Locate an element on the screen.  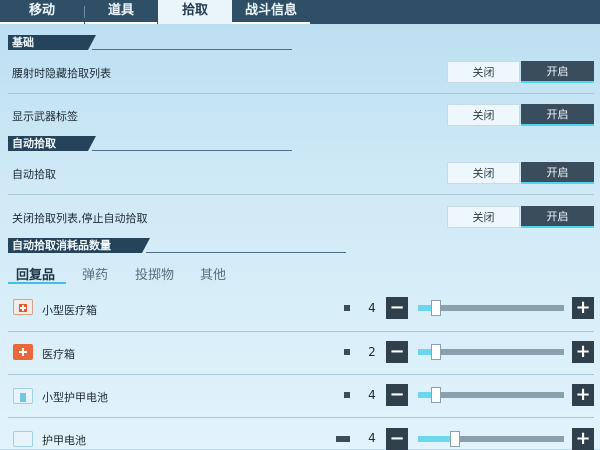
toggle-auto-pickup: 关闭 开启 is located at coordinates (521, 173).